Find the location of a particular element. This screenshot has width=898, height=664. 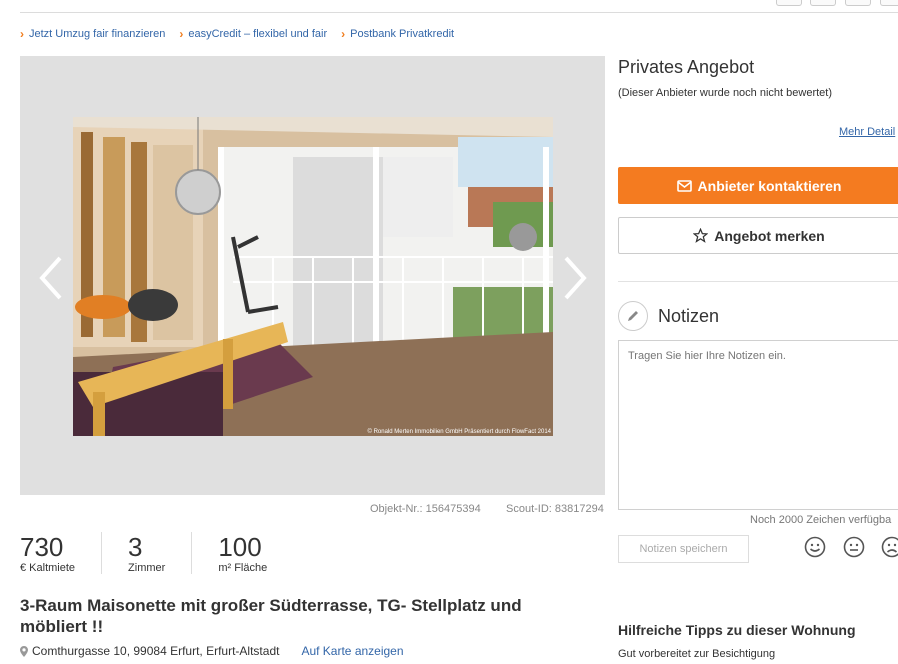

map-pin-icon is located at coordinates (24, 651).